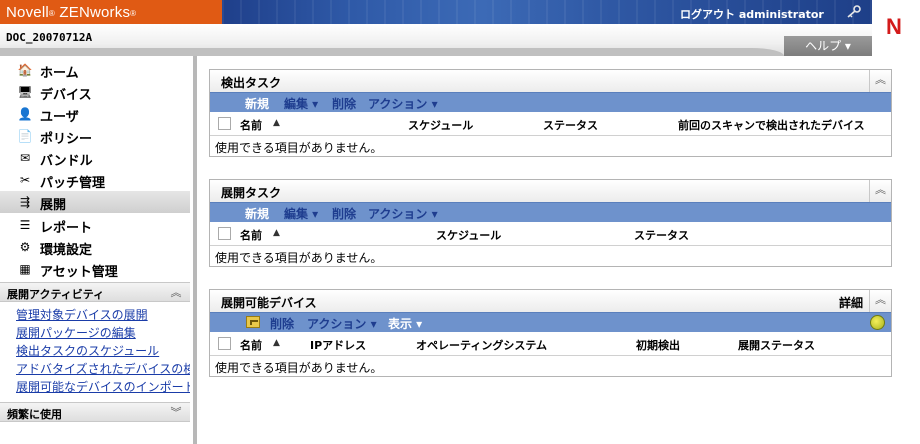 This screenshot has height=444, width=920. I want to click on product-logo: Novell® ZENworks®, so click(71, 12).